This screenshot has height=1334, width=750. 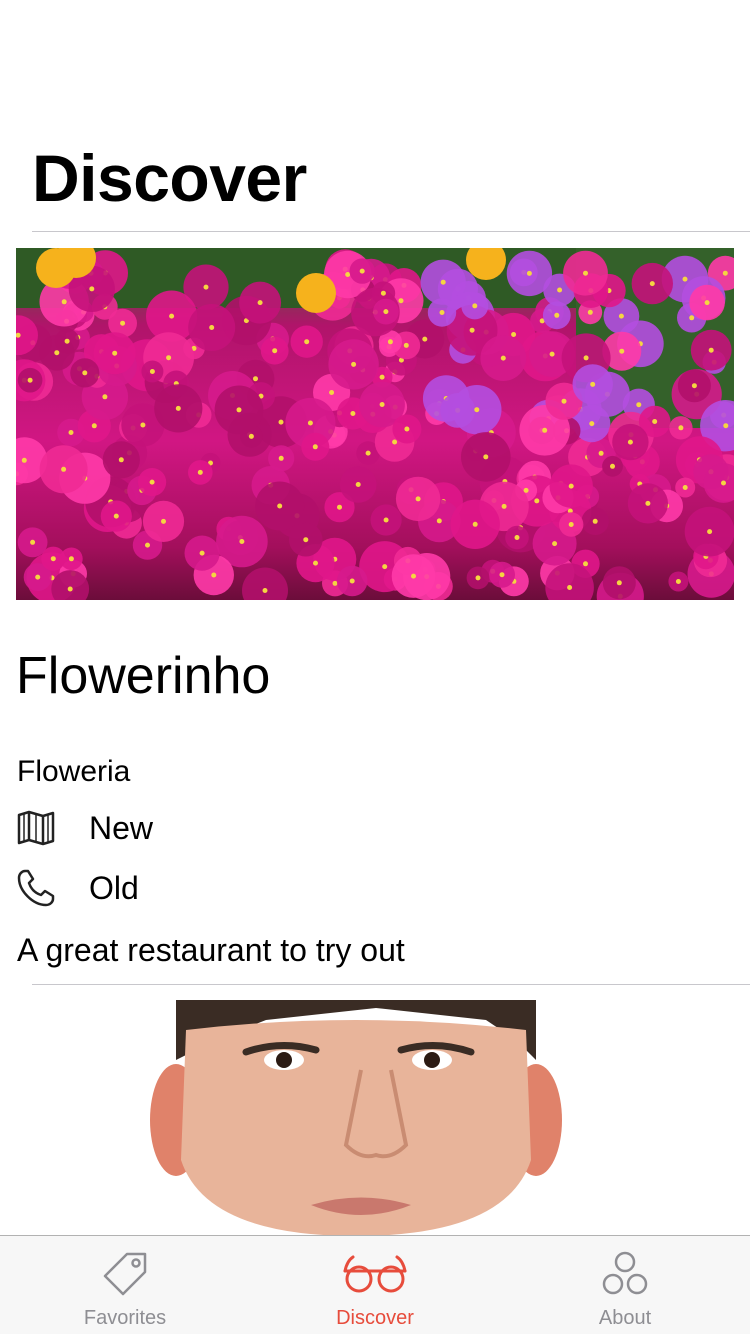 I want to click on location-text: New, so click(x=121, y=828).